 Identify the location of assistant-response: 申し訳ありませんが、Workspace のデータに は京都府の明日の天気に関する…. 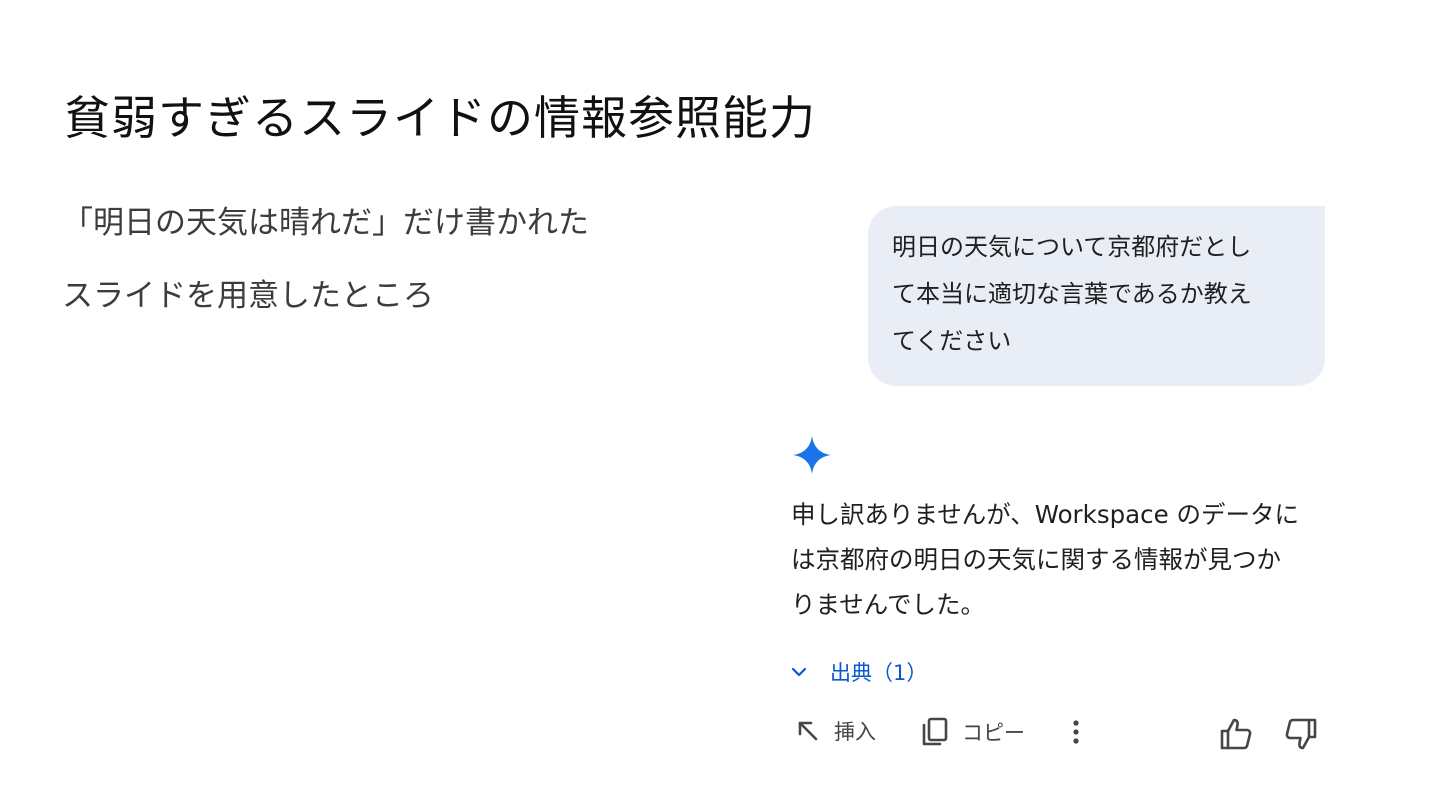
(1061, 559).